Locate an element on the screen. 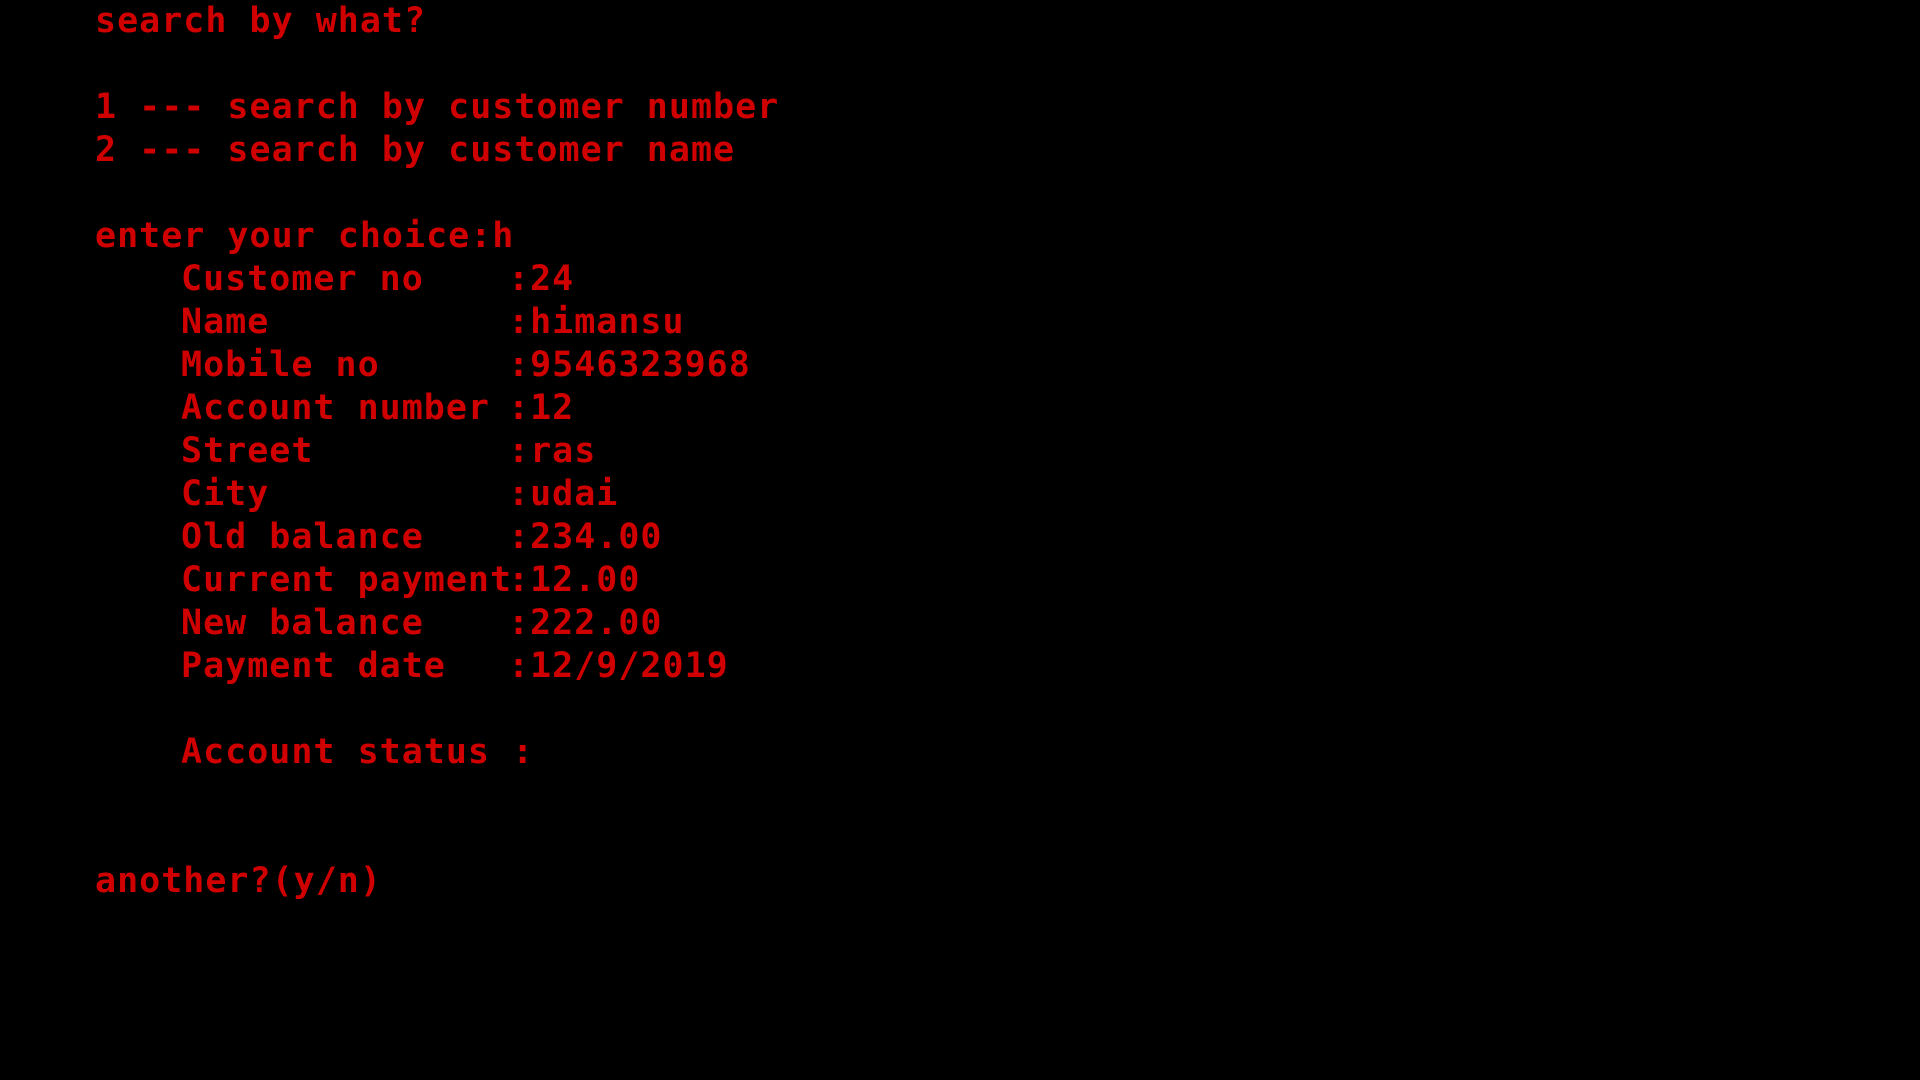  field-label: City is located at coordinates (225, 494).